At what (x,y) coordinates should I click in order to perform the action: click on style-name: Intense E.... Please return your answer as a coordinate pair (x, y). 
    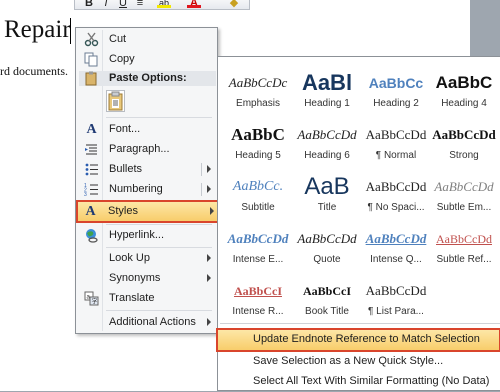
    Looking at the image, I should click on (258, 259).